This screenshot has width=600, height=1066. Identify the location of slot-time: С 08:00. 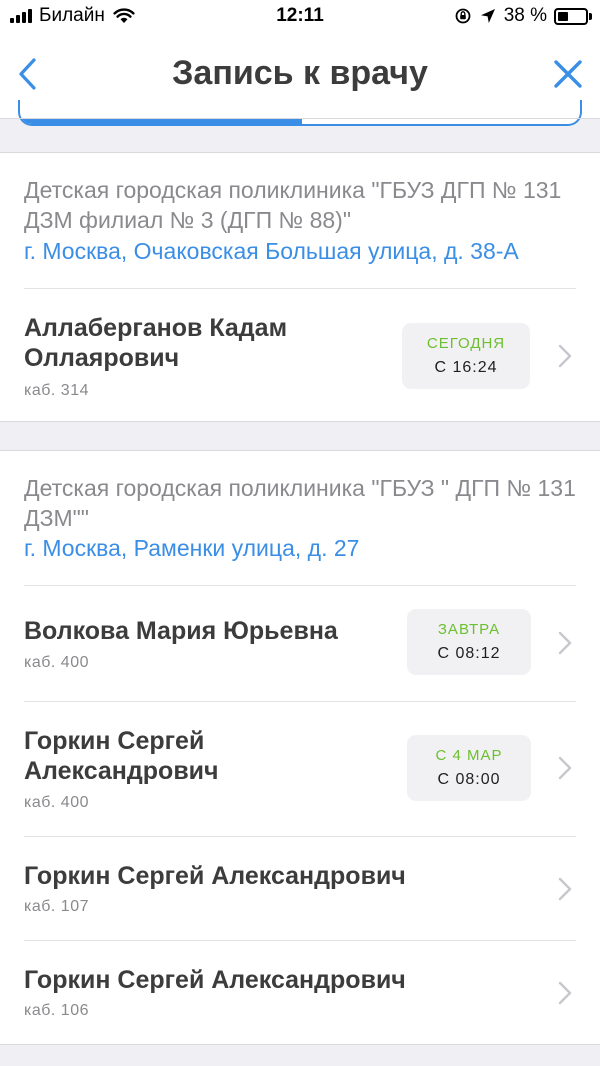
(469, 779).